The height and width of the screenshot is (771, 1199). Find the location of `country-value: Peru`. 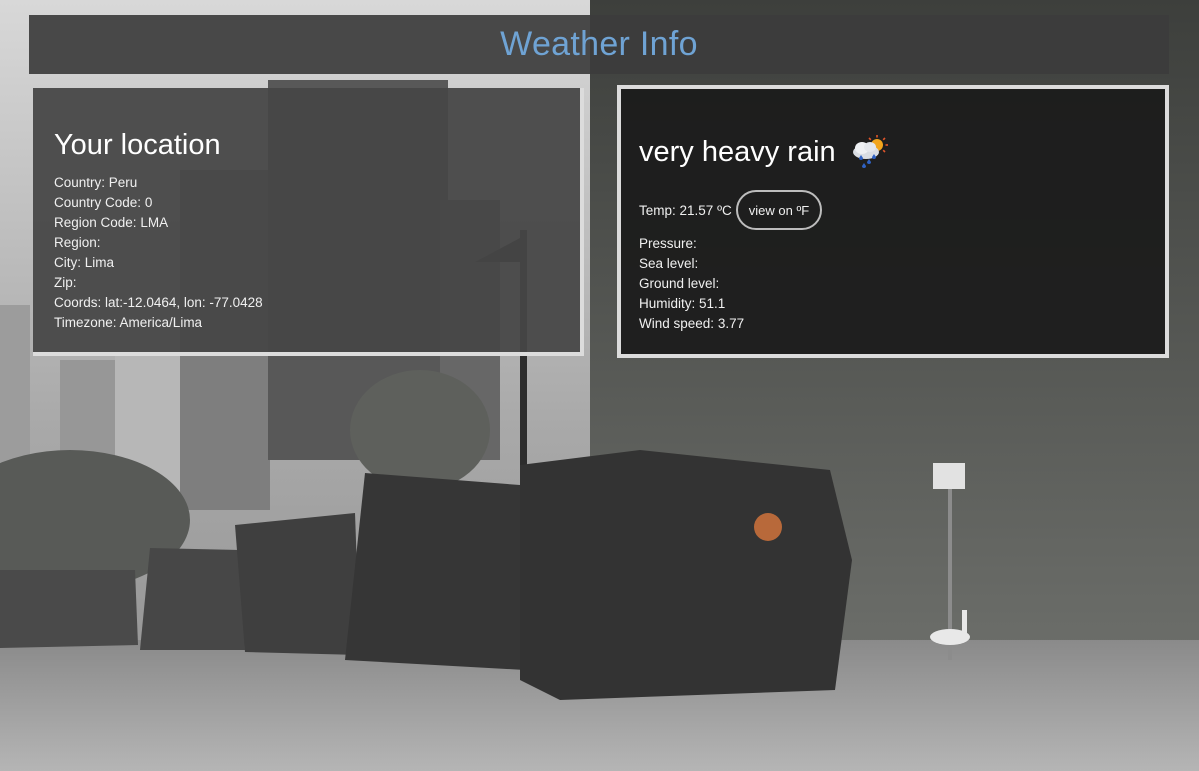

country-value: Peru is located at coordinates (123, 182).